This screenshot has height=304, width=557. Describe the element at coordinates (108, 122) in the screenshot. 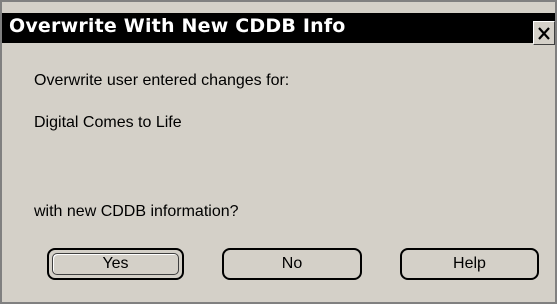

I see `album-title: Digital Comes to Life` at that location.